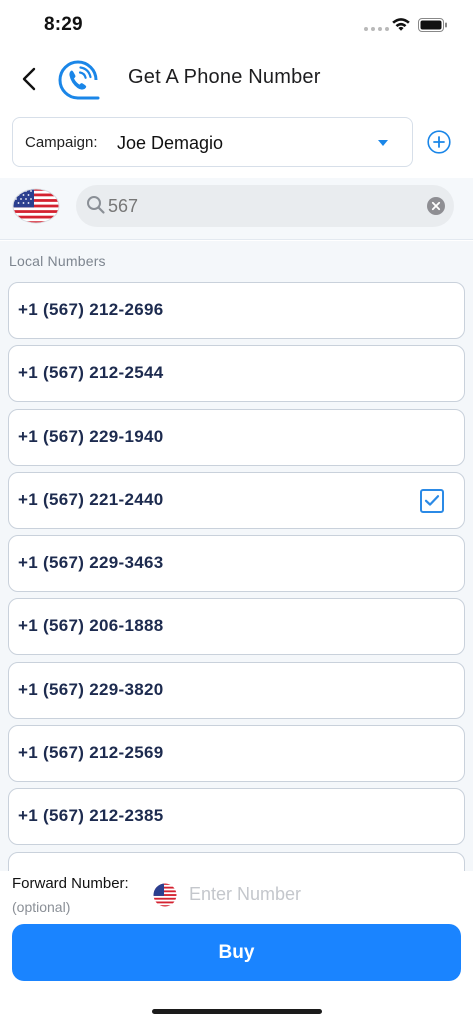 This screenshot has height=1024, width=473. Describe the element at coordinates (224, 77) in the screenshot. I see `page-title: Get A Phone Number` at that location.